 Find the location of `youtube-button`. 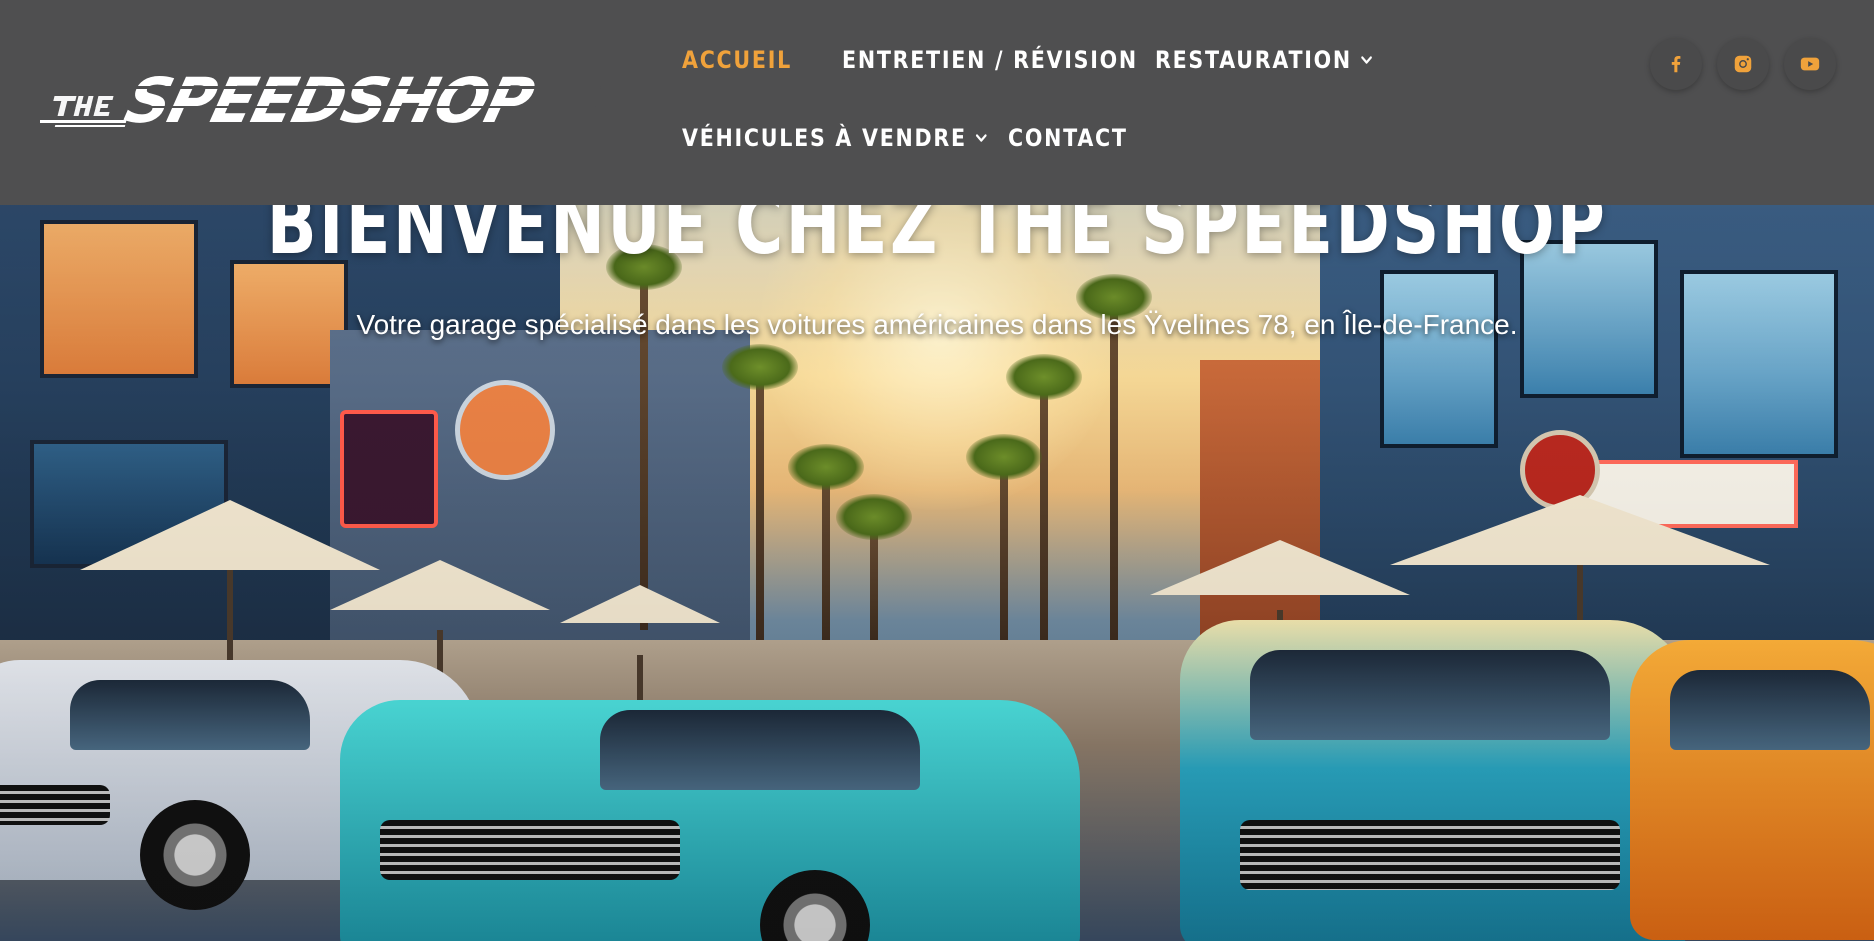

youtube-button is located at coordinates (1810, 64).